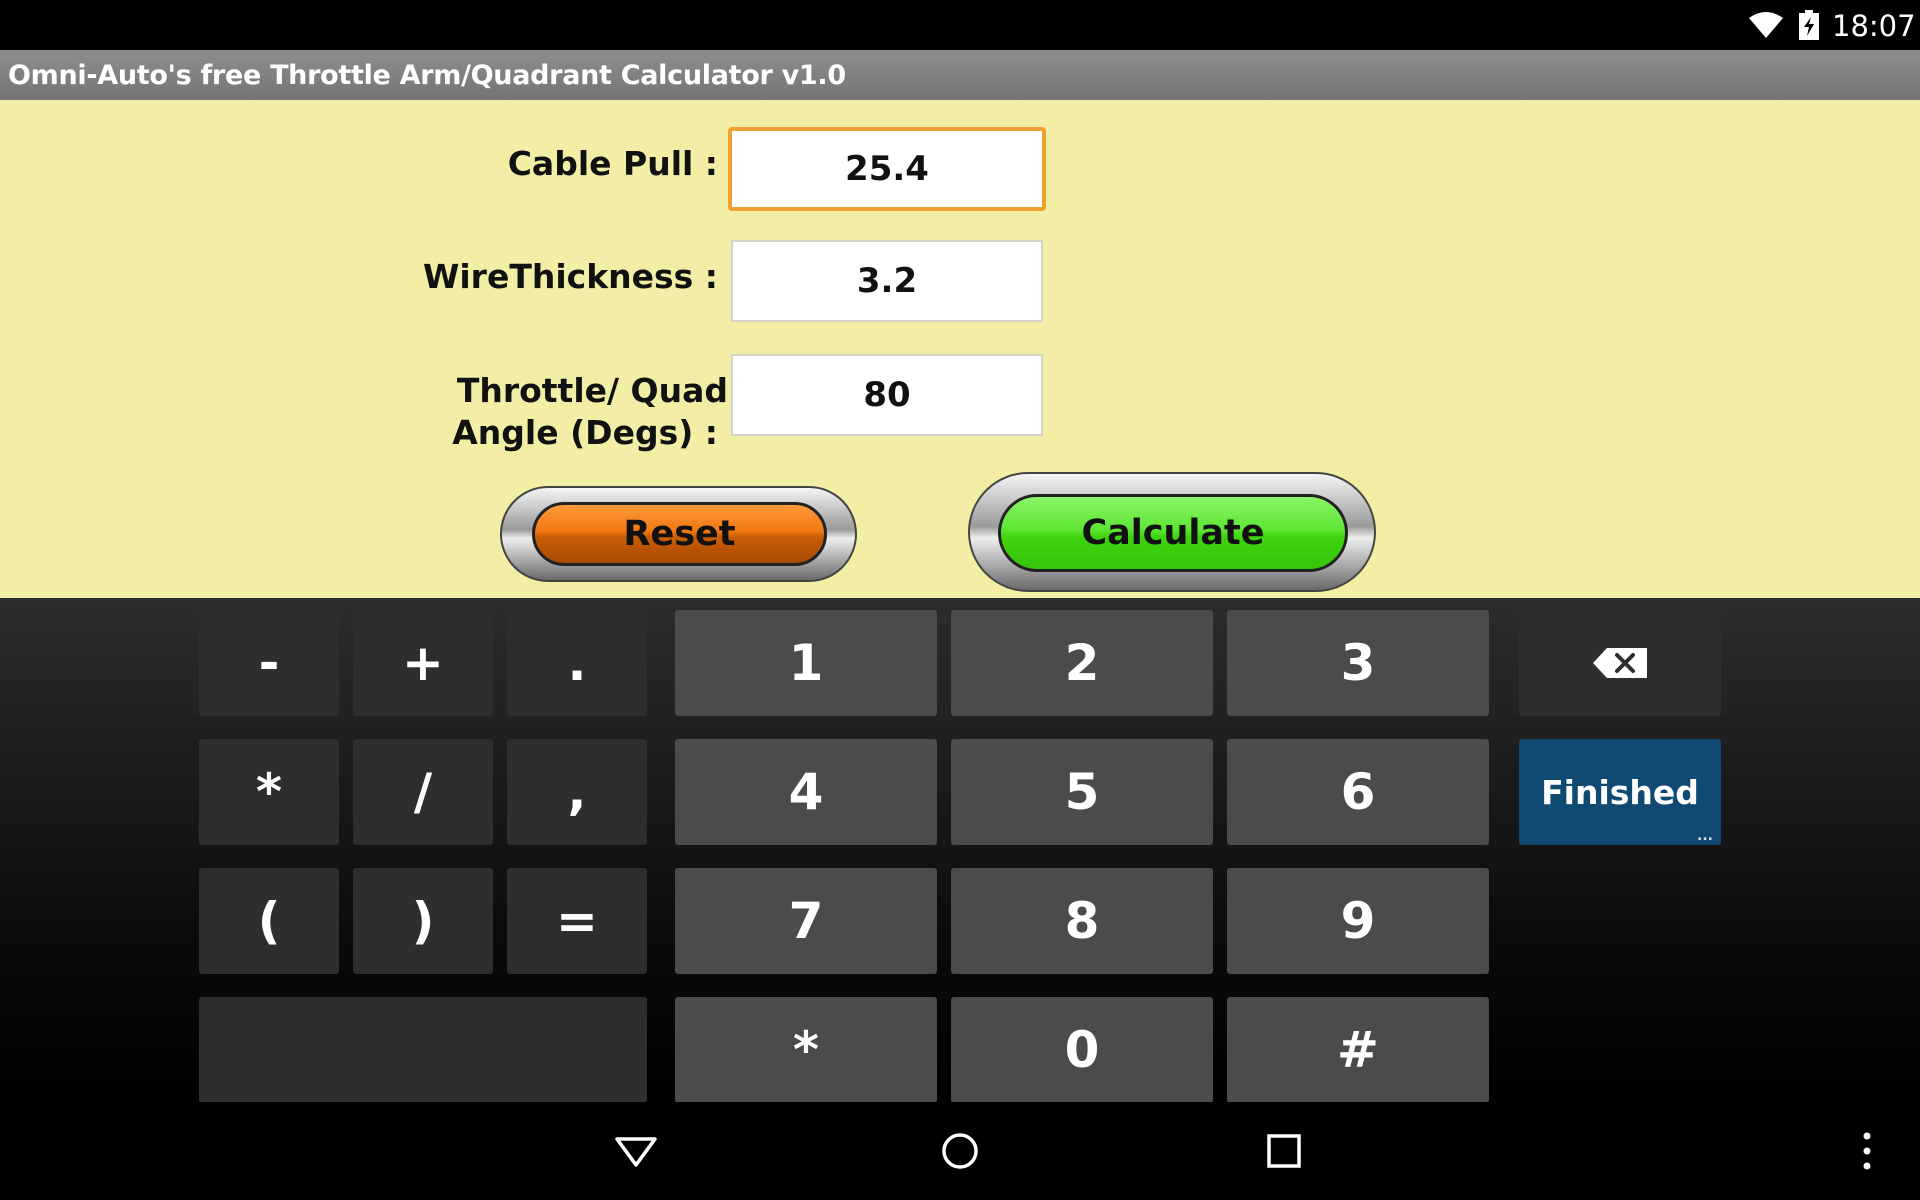  I want to click on reset-button-label: Reset, so click(679, 534).